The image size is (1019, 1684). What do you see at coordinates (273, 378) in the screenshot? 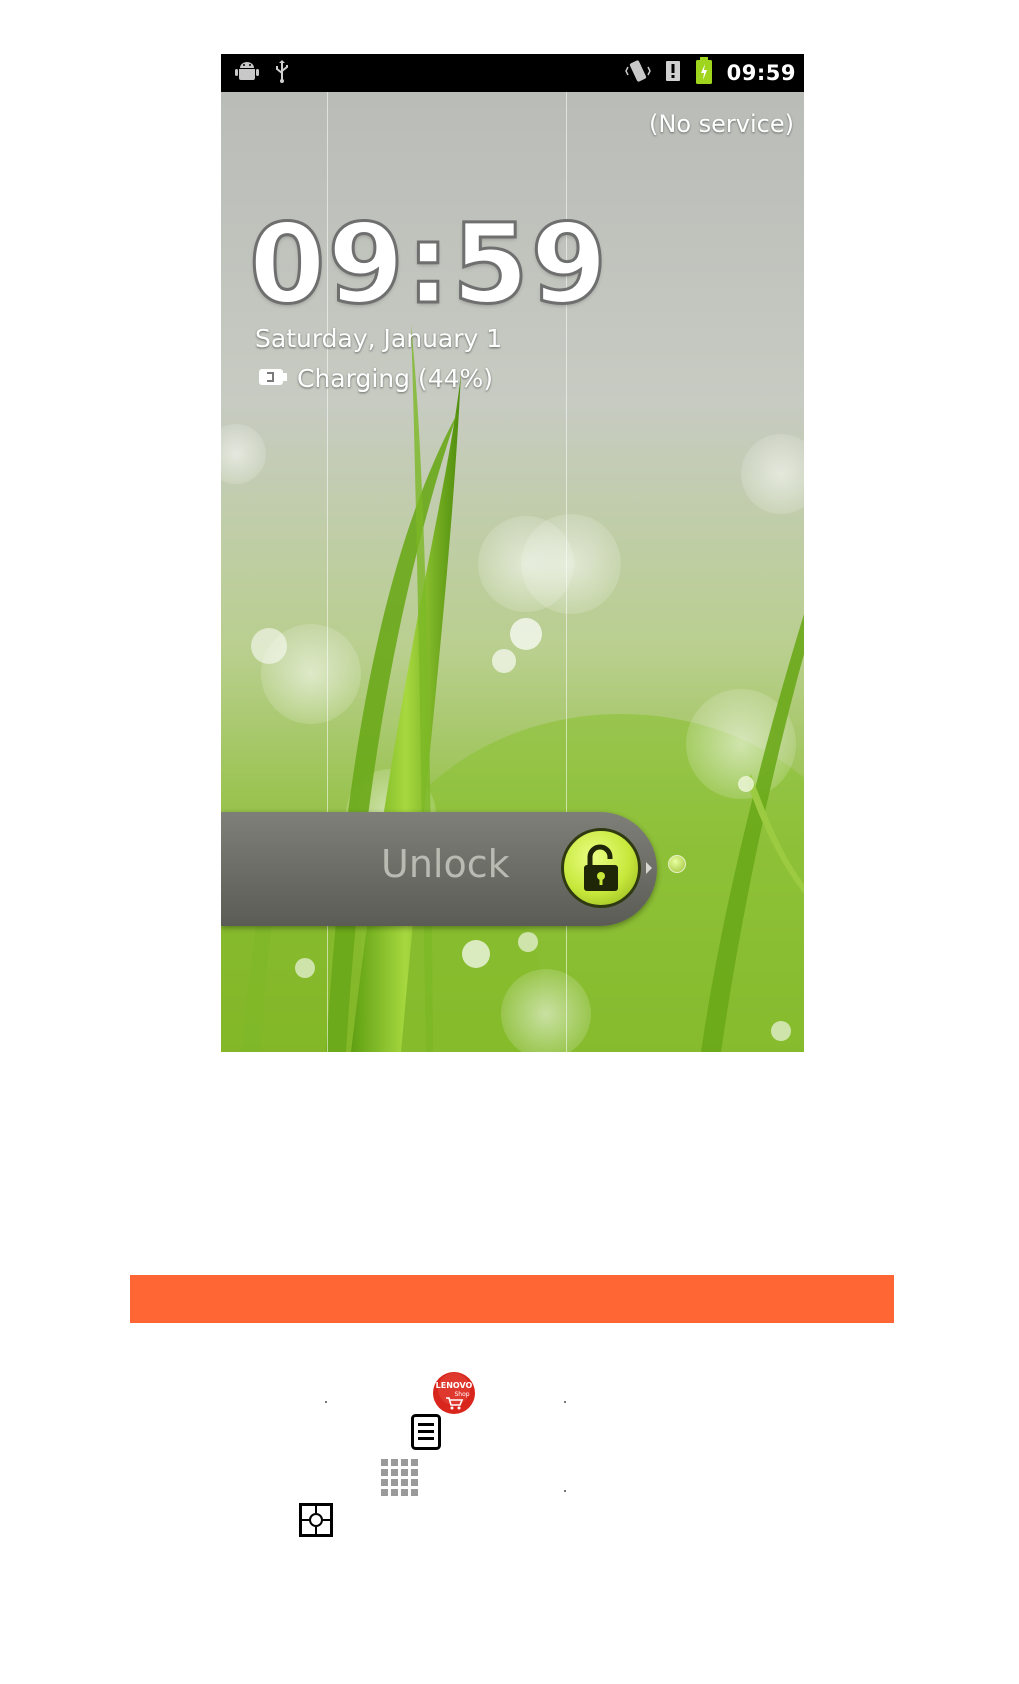
I see `charging-plug-icon` at bounding box center [273, 378].